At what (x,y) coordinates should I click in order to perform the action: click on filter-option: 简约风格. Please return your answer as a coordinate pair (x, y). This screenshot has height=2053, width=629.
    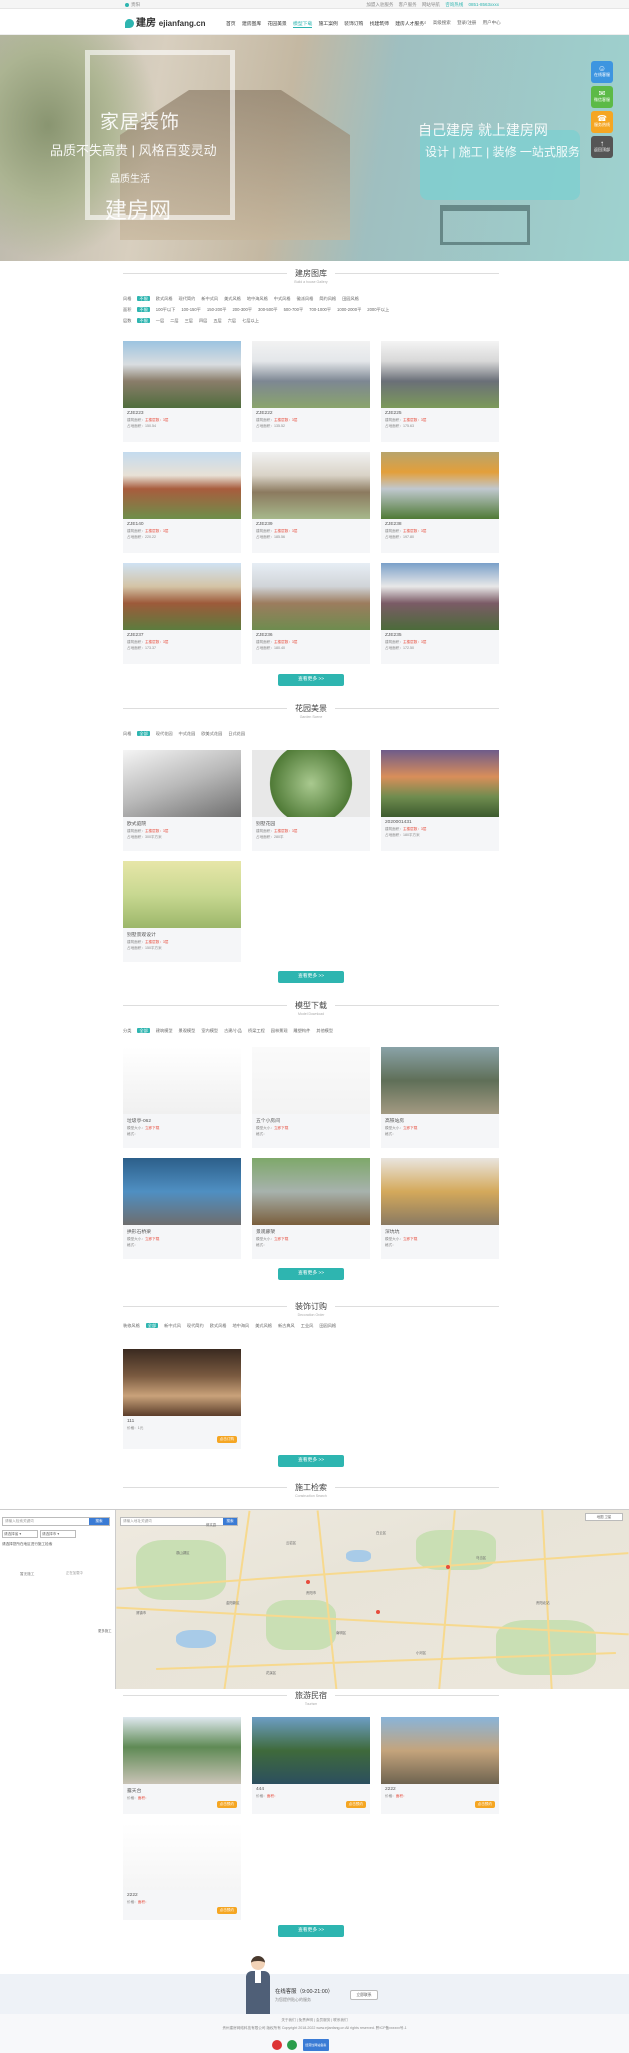
    Looking at the image, I should click on (327, 298).